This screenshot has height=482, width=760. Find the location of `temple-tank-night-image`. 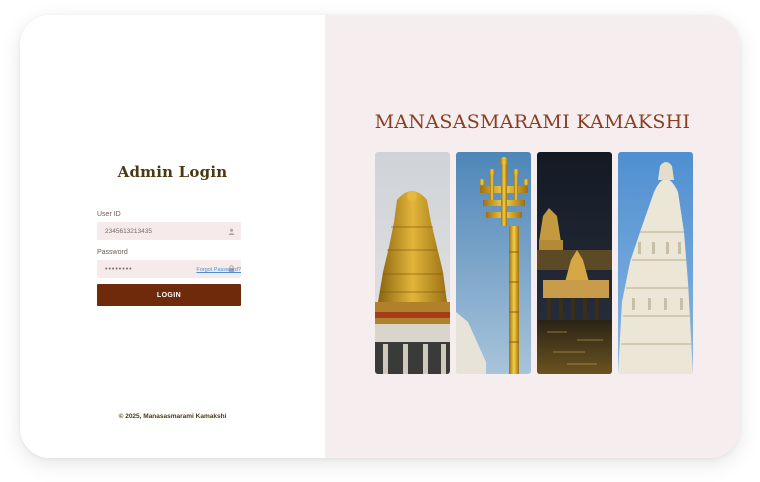

temple-tank-night-image is located at coordinates (574, 263).